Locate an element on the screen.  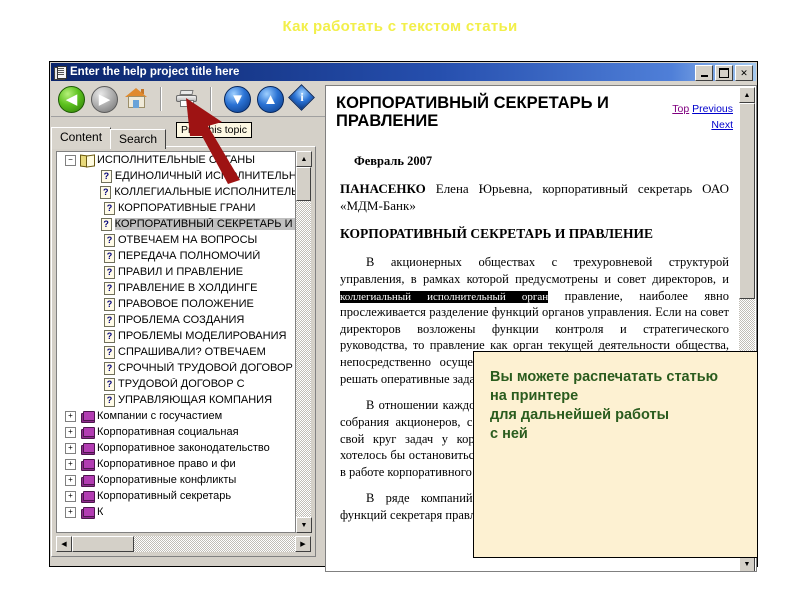
sidebar-tabs: Content Search is located at coordinates (109, 138).